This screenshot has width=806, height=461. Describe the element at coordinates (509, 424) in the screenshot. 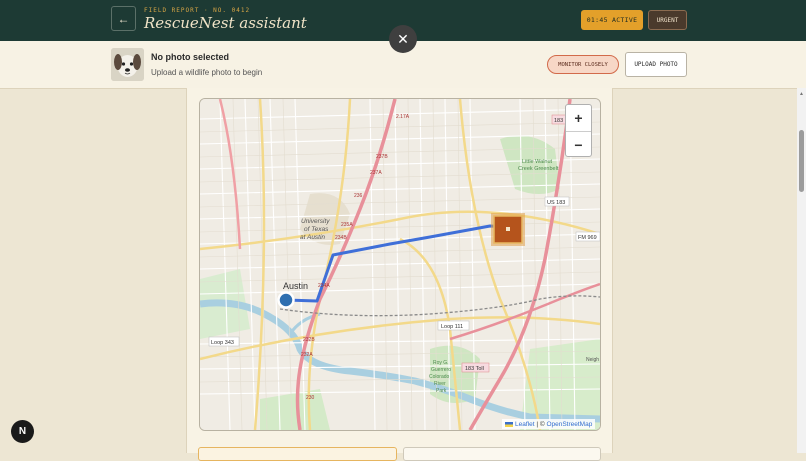

I see `flag-icon` at that location.